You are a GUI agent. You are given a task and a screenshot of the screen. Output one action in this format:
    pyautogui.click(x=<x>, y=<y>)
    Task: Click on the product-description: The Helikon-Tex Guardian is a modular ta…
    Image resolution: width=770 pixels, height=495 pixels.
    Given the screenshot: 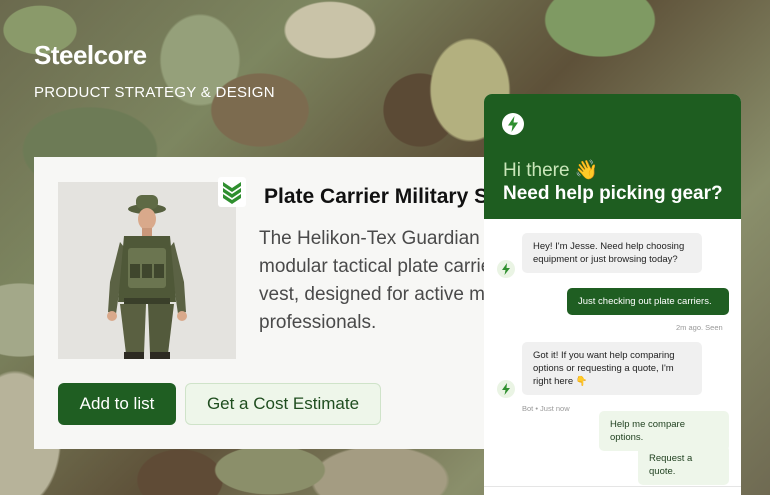 What is the action you would take?
    pyautogui.click(x=381, y=280)
    